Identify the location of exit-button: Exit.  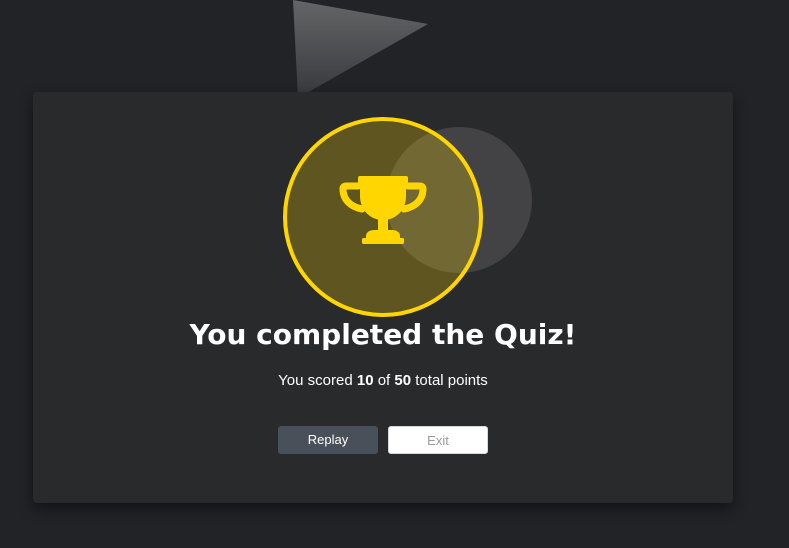
(438, 440).